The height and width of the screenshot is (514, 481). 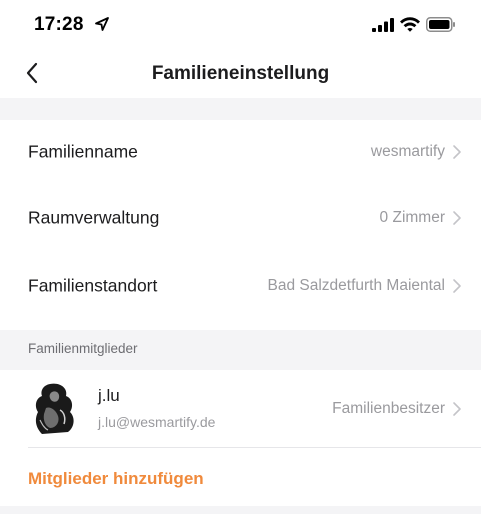 I want to click on status-time: 17:28, so click(x=59, y=24).